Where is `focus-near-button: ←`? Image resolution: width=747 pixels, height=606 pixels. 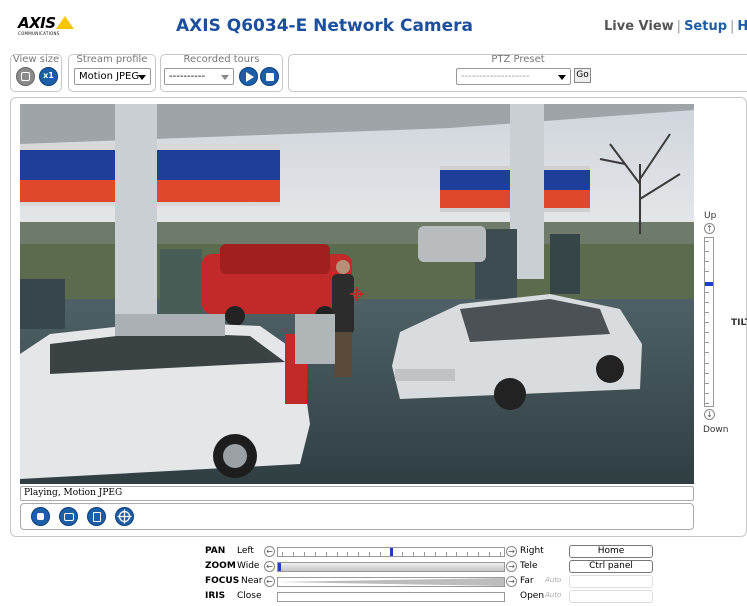 focus-near-button: ← is located at coordinates (269, 581).